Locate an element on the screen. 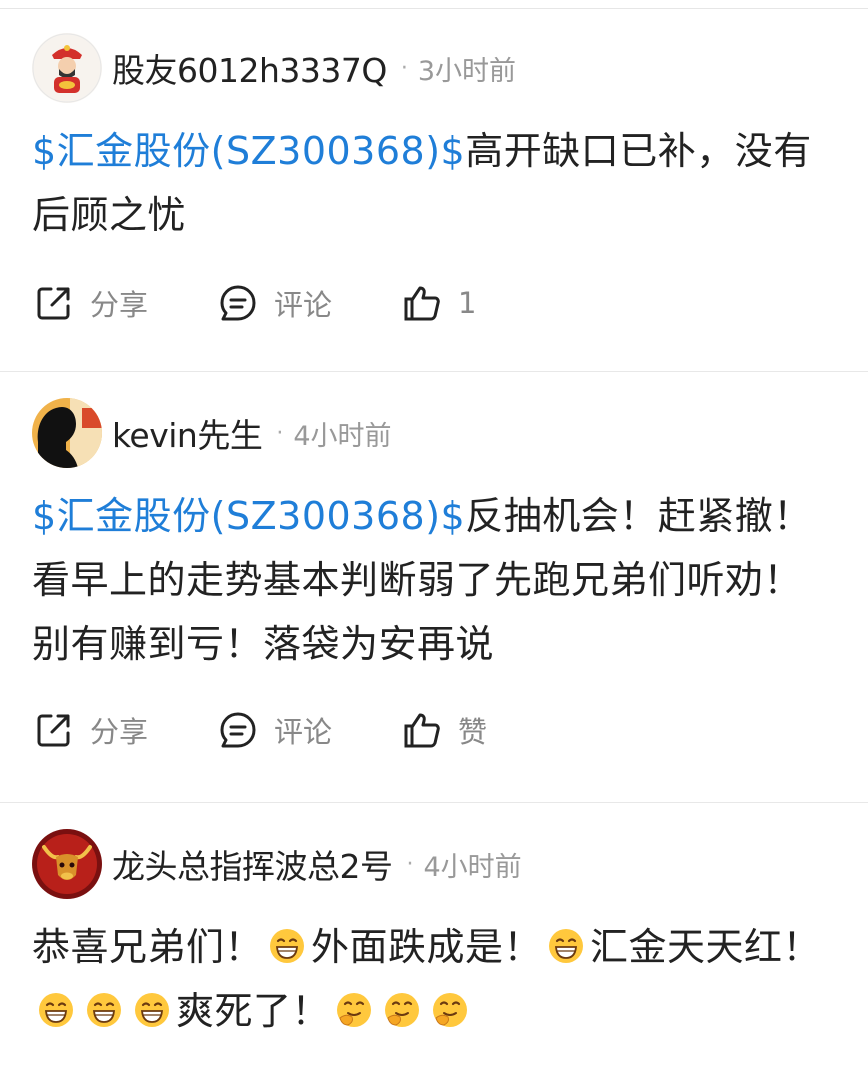 The width and height of the screenshot is (868, 1087). post-text: 爽死了！ is located at coordinates (253, 1011).